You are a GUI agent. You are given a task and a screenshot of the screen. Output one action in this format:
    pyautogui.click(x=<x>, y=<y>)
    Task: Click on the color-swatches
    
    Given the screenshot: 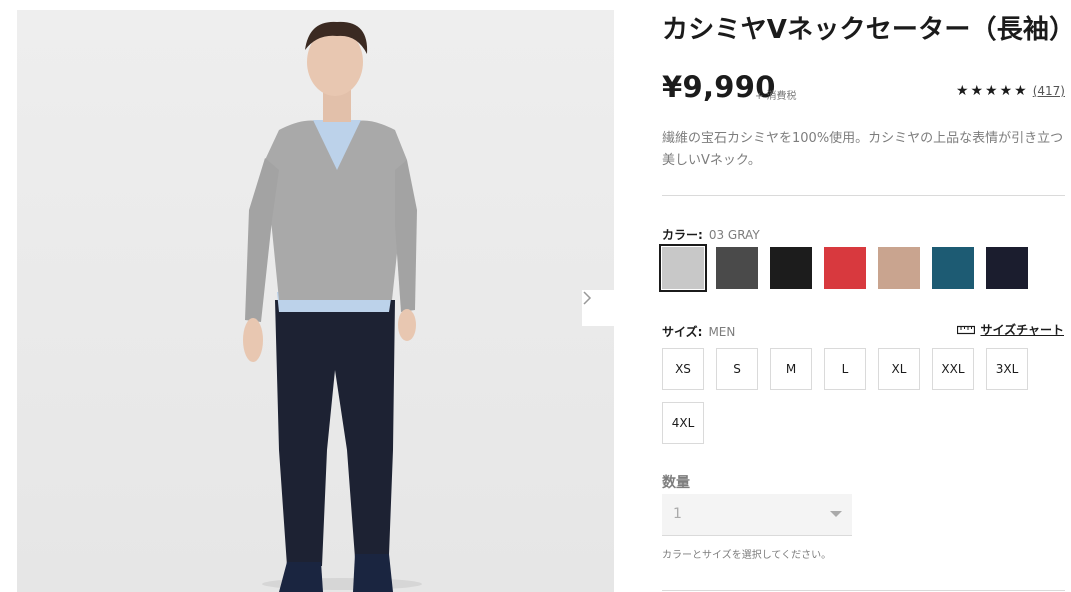 What is the action you would take?
    pyautogui.click(x=849, y=268)
    